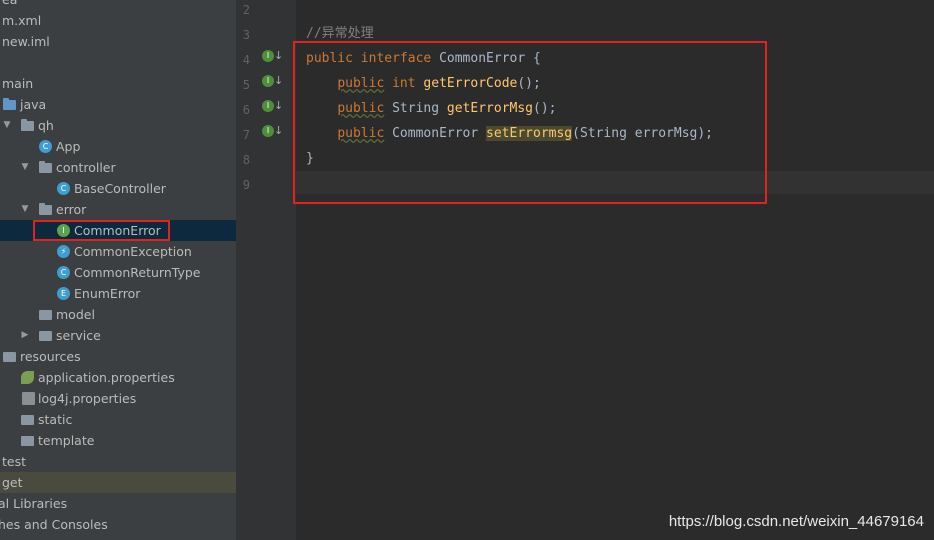 This screenshot has height=540, width=934. I want to click on line-number: 4, so click(246, 60).